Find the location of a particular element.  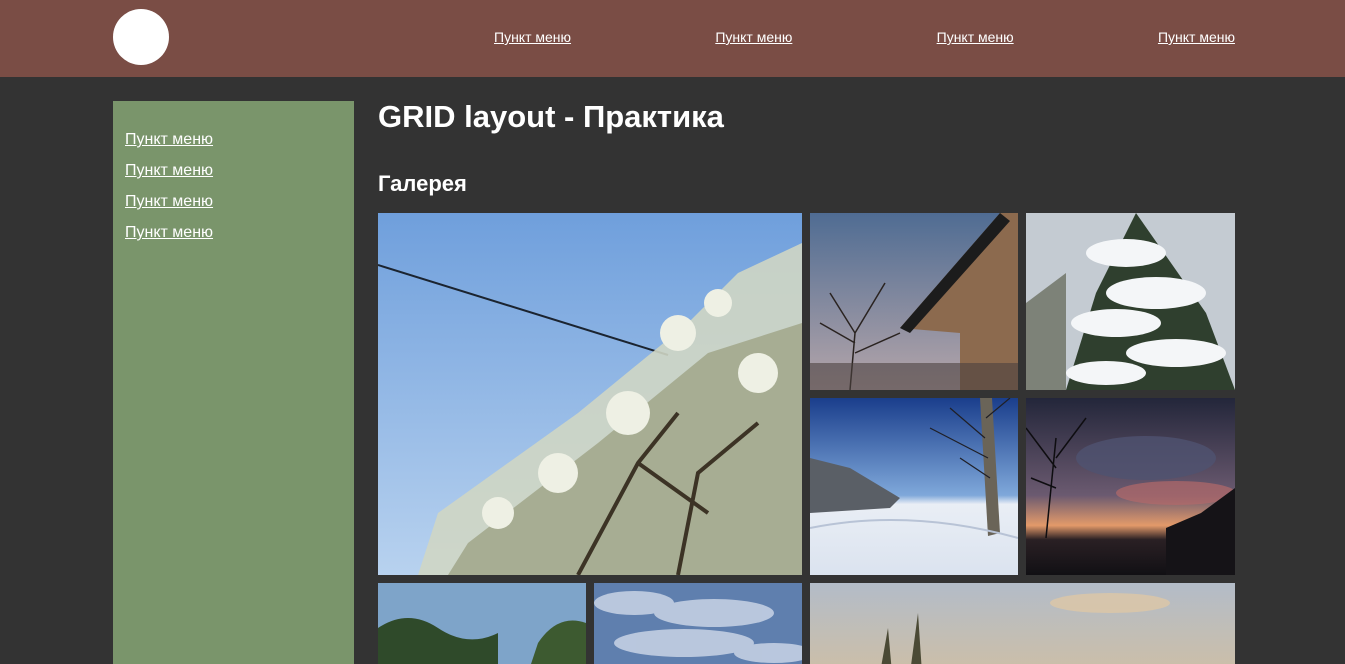

gallery-photo-green-trees is located at coordinates (482, 623).